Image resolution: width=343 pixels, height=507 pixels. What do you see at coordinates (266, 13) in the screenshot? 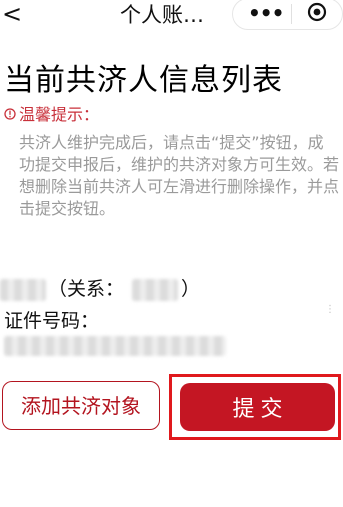
I see `more-icon: •••` at bounding box center [266, 13].